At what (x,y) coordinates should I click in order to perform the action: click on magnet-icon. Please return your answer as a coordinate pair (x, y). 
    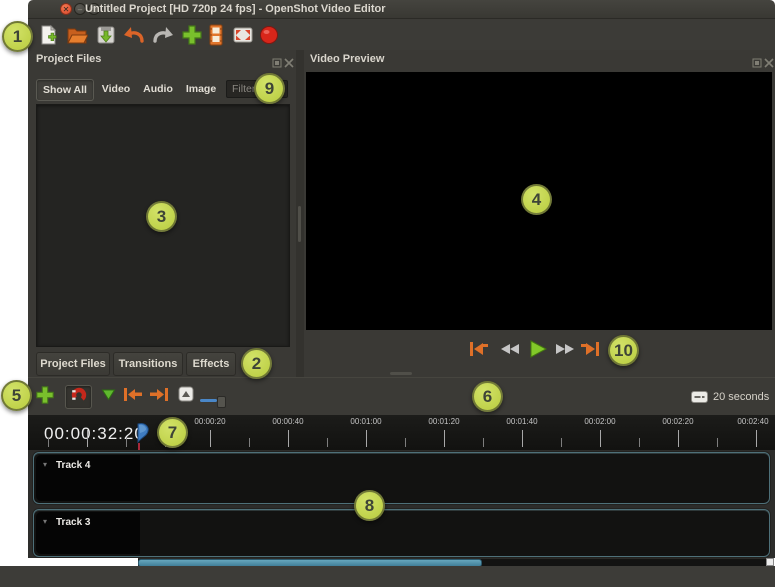
    Looking at the image, I should click on (79, 397).